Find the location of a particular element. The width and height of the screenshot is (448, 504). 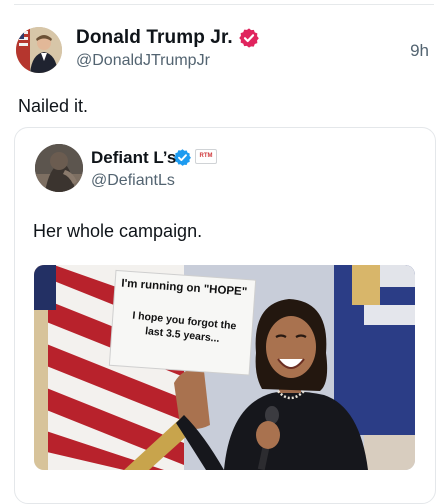

author-name: Donald Trump Jr. is located at coordinates (154, 38).